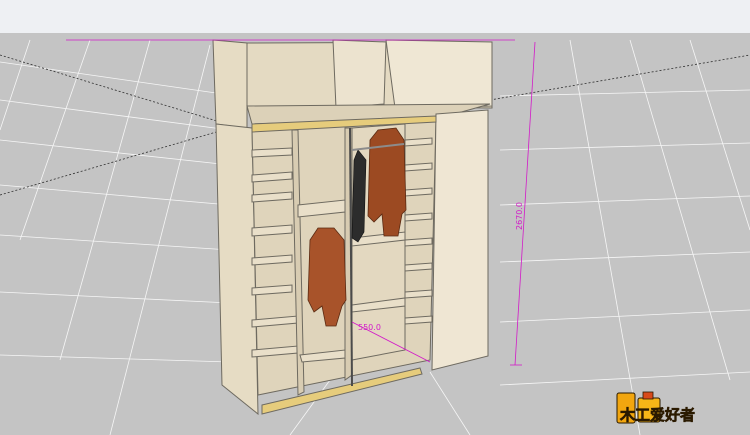  Describe the element at coordinates (369, 327) in the screenshot. I see `depth-dimension-label: 550.0` at that location.